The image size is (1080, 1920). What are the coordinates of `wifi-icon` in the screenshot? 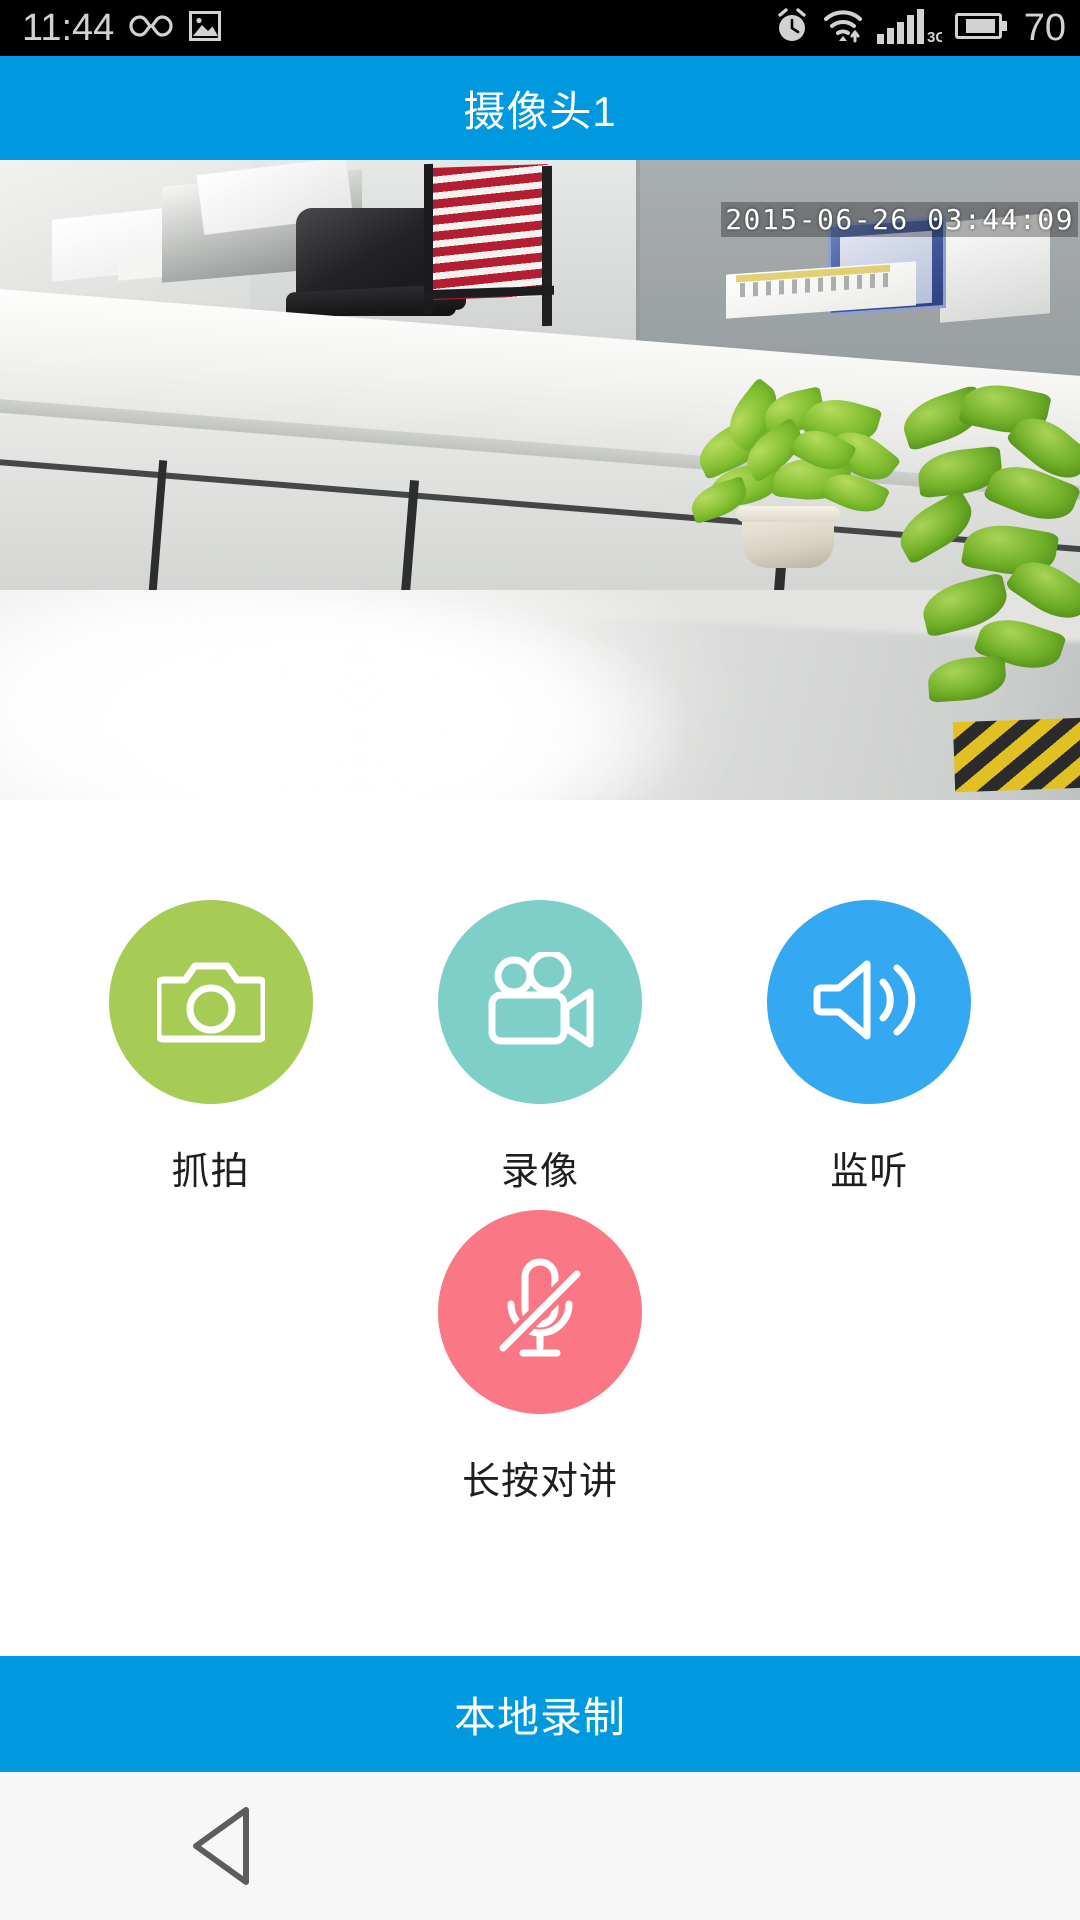 It's located at (843, 28).